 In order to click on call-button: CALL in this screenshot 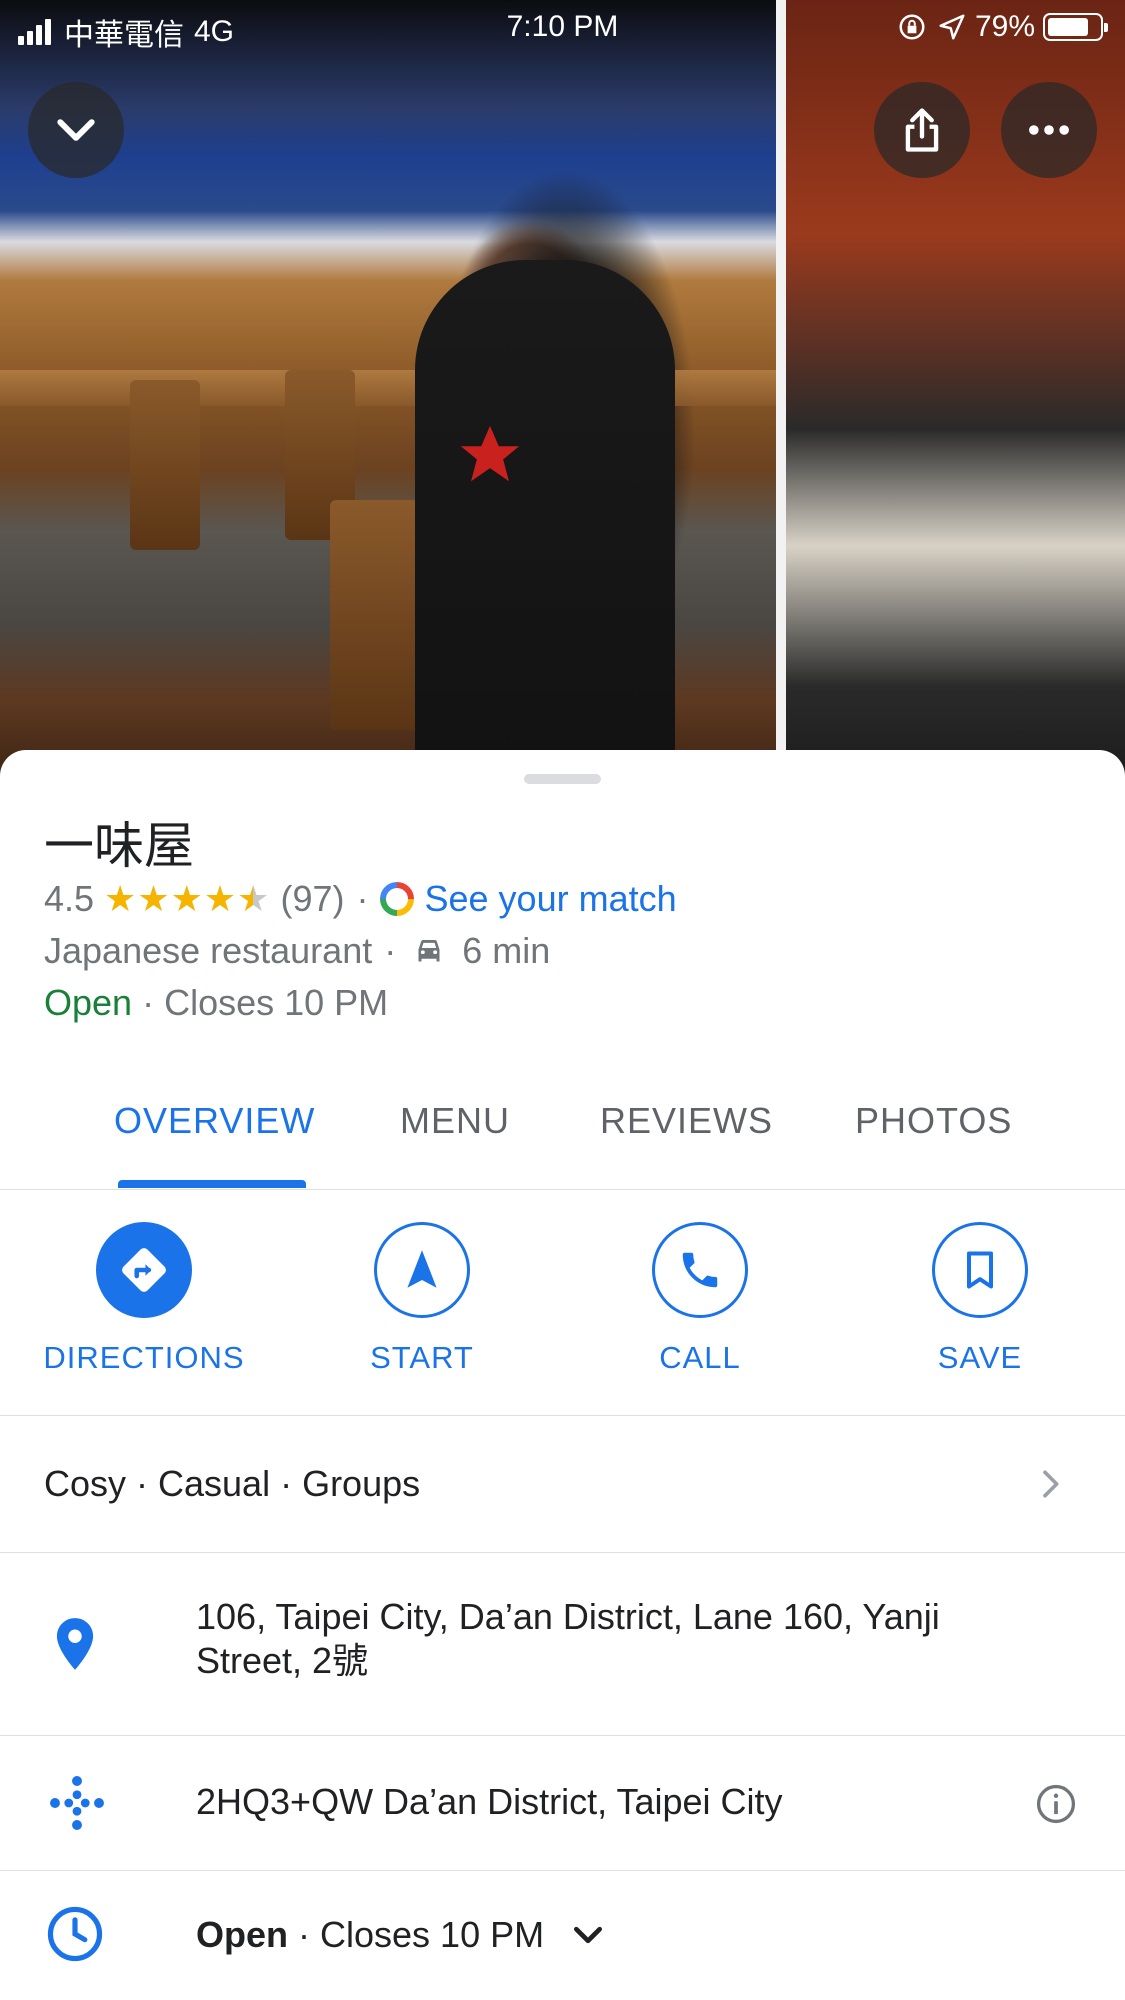, I will do `click(700, 1299)`.